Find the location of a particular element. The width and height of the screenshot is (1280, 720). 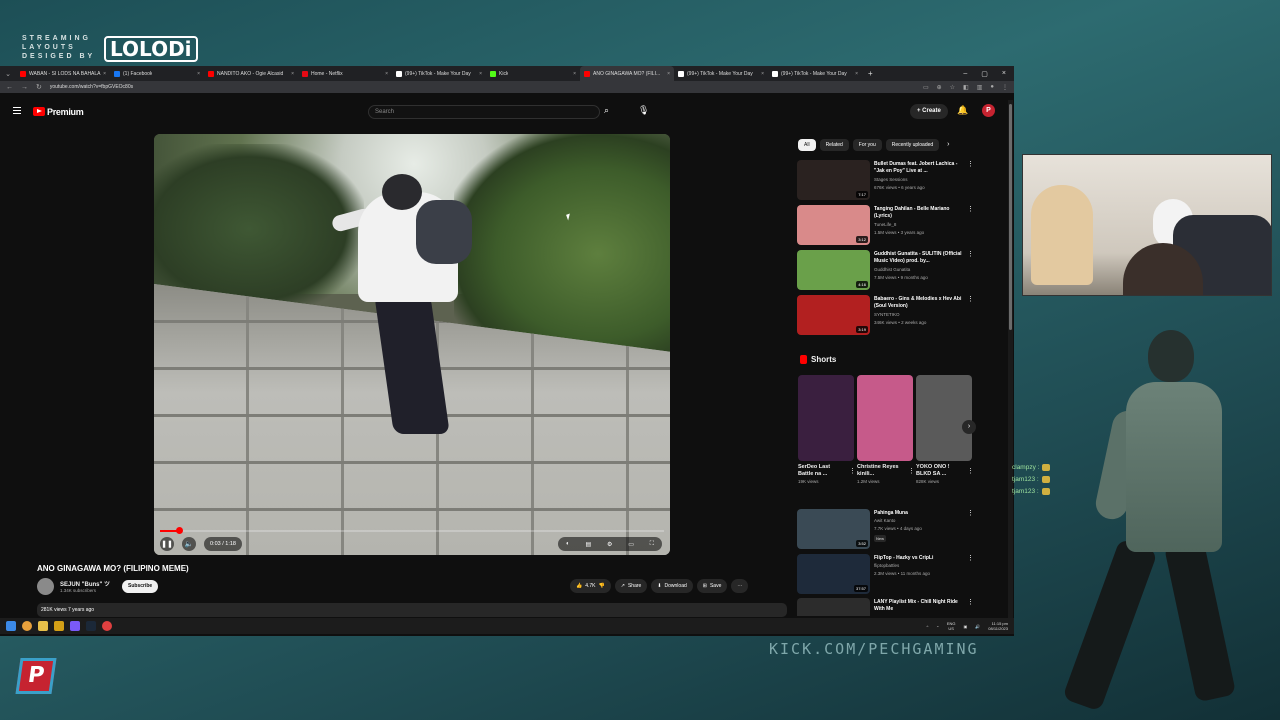

download-button: ⬇ Download is located at coordinates (672, 586).